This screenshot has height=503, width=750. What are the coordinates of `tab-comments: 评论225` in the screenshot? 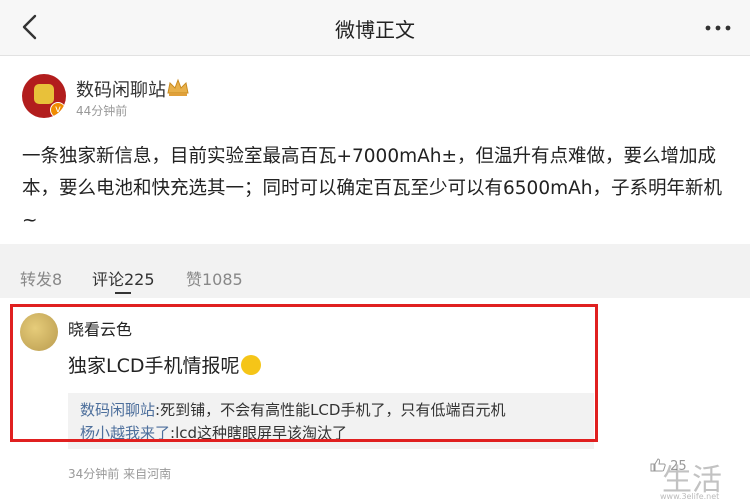 It's located at (123, 278).